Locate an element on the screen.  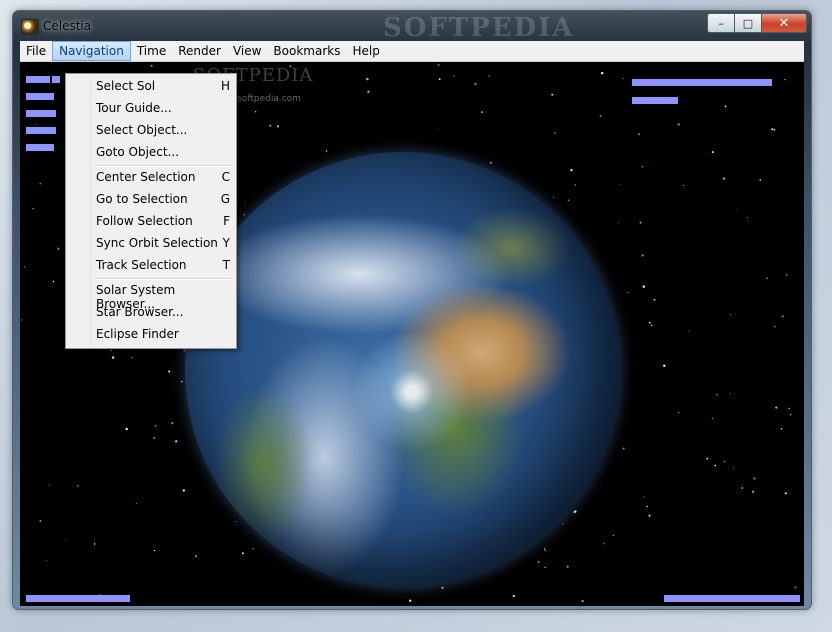
menu-follow-selection: Follow Selection F is located at coordinates (151, 221).